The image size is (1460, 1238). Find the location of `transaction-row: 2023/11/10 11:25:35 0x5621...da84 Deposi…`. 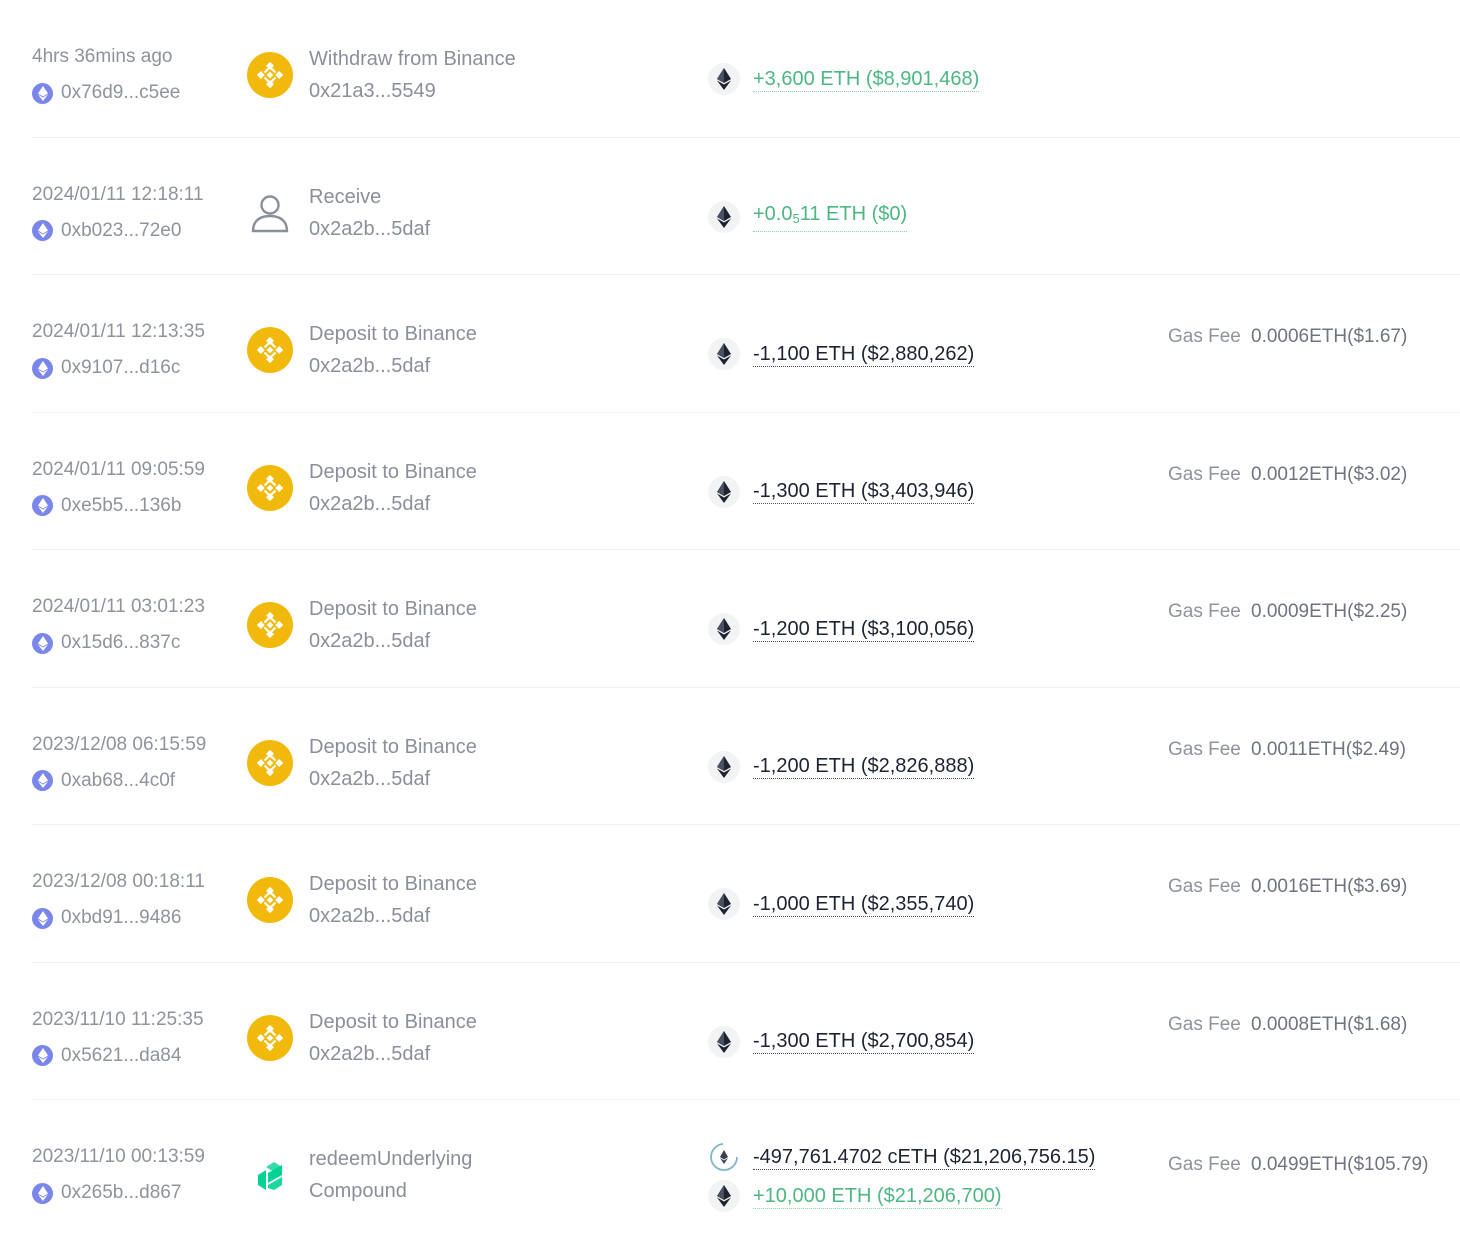

transaction-row: 2023/11/10 11:25:35 0x5621...da84 Deposi… is located at coordinates (746, 1031).